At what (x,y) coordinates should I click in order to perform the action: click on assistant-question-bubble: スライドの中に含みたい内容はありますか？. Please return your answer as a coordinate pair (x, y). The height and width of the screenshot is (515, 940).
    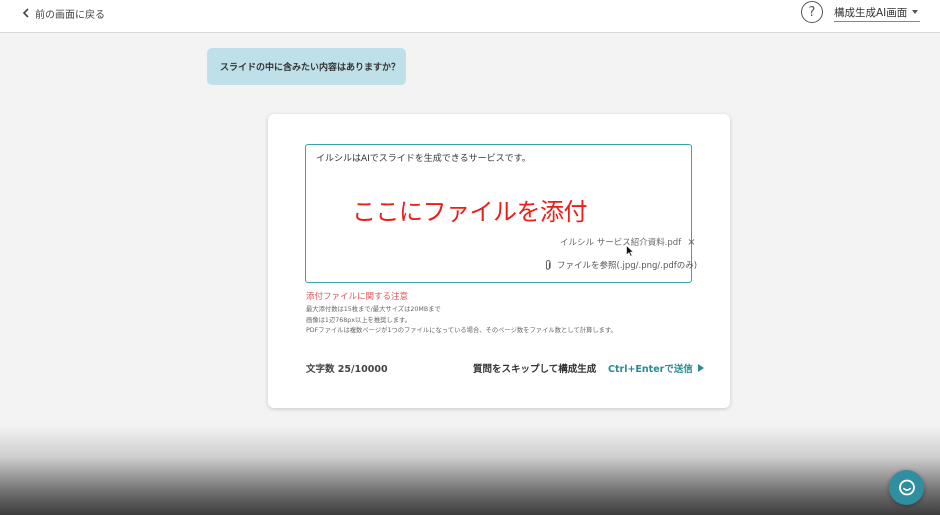
    Looking at the image, I should click on (306, 66).